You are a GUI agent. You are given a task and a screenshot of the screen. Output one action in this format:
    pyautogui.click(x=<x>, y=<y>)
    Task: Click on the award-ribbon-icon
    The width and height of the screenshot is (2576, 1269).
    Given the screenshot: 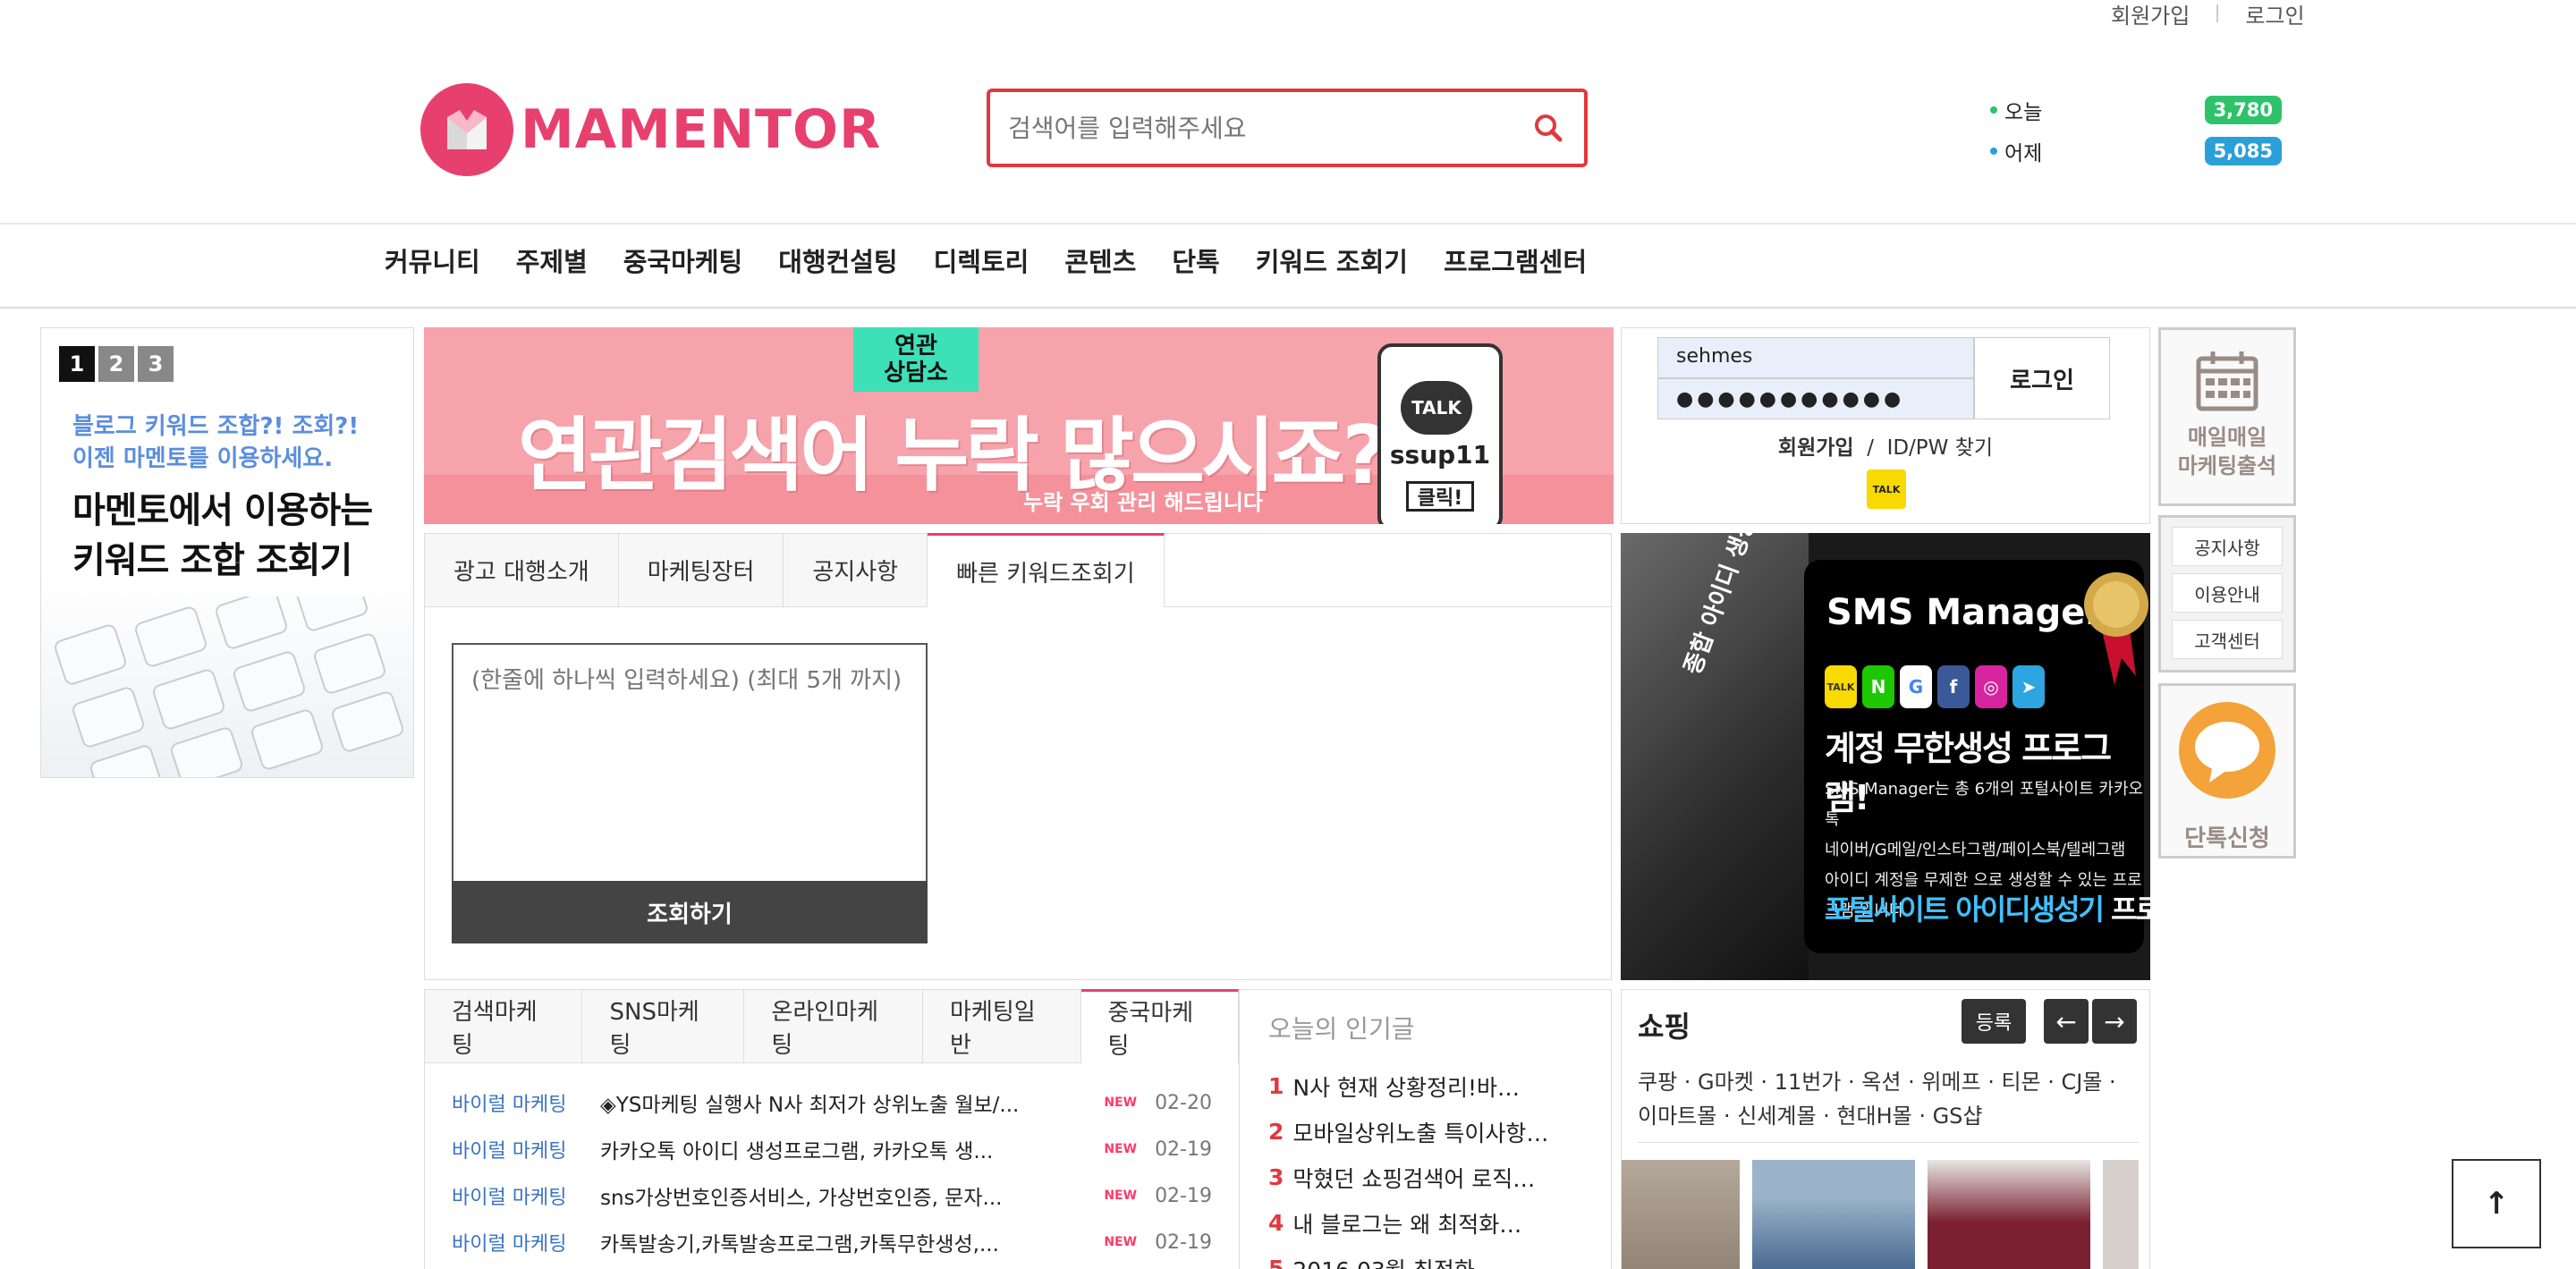 What is the action you would take?
    pyautogui.click(x=2116, y=628)
    